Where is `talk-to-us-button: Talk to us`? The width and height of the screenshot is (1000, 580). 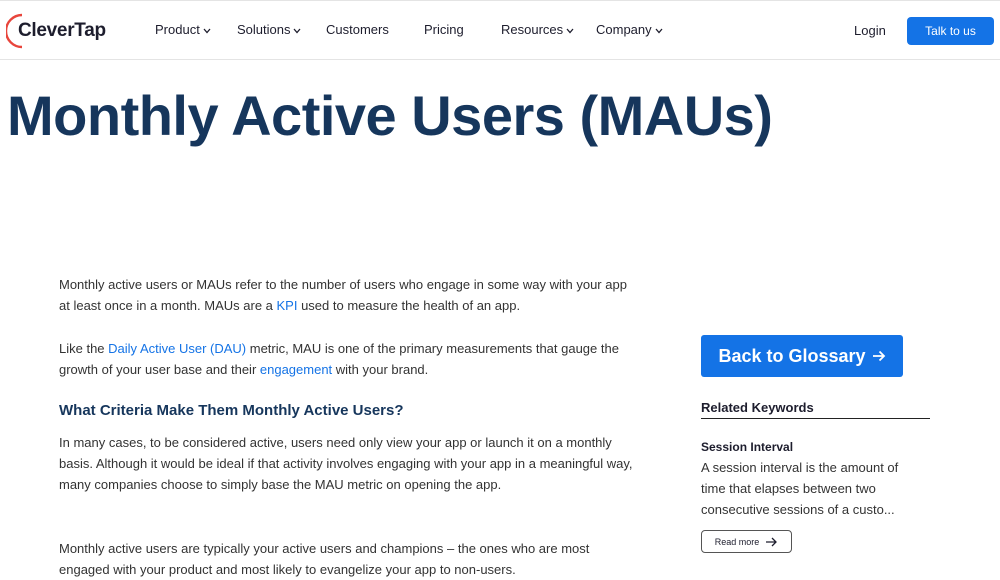 talk-to-us-button: Talk to us is located at coordinates (950, 31).